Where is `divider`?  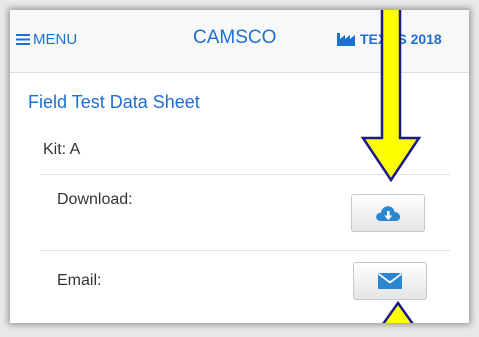
divider is located at coordinates (245, 250).